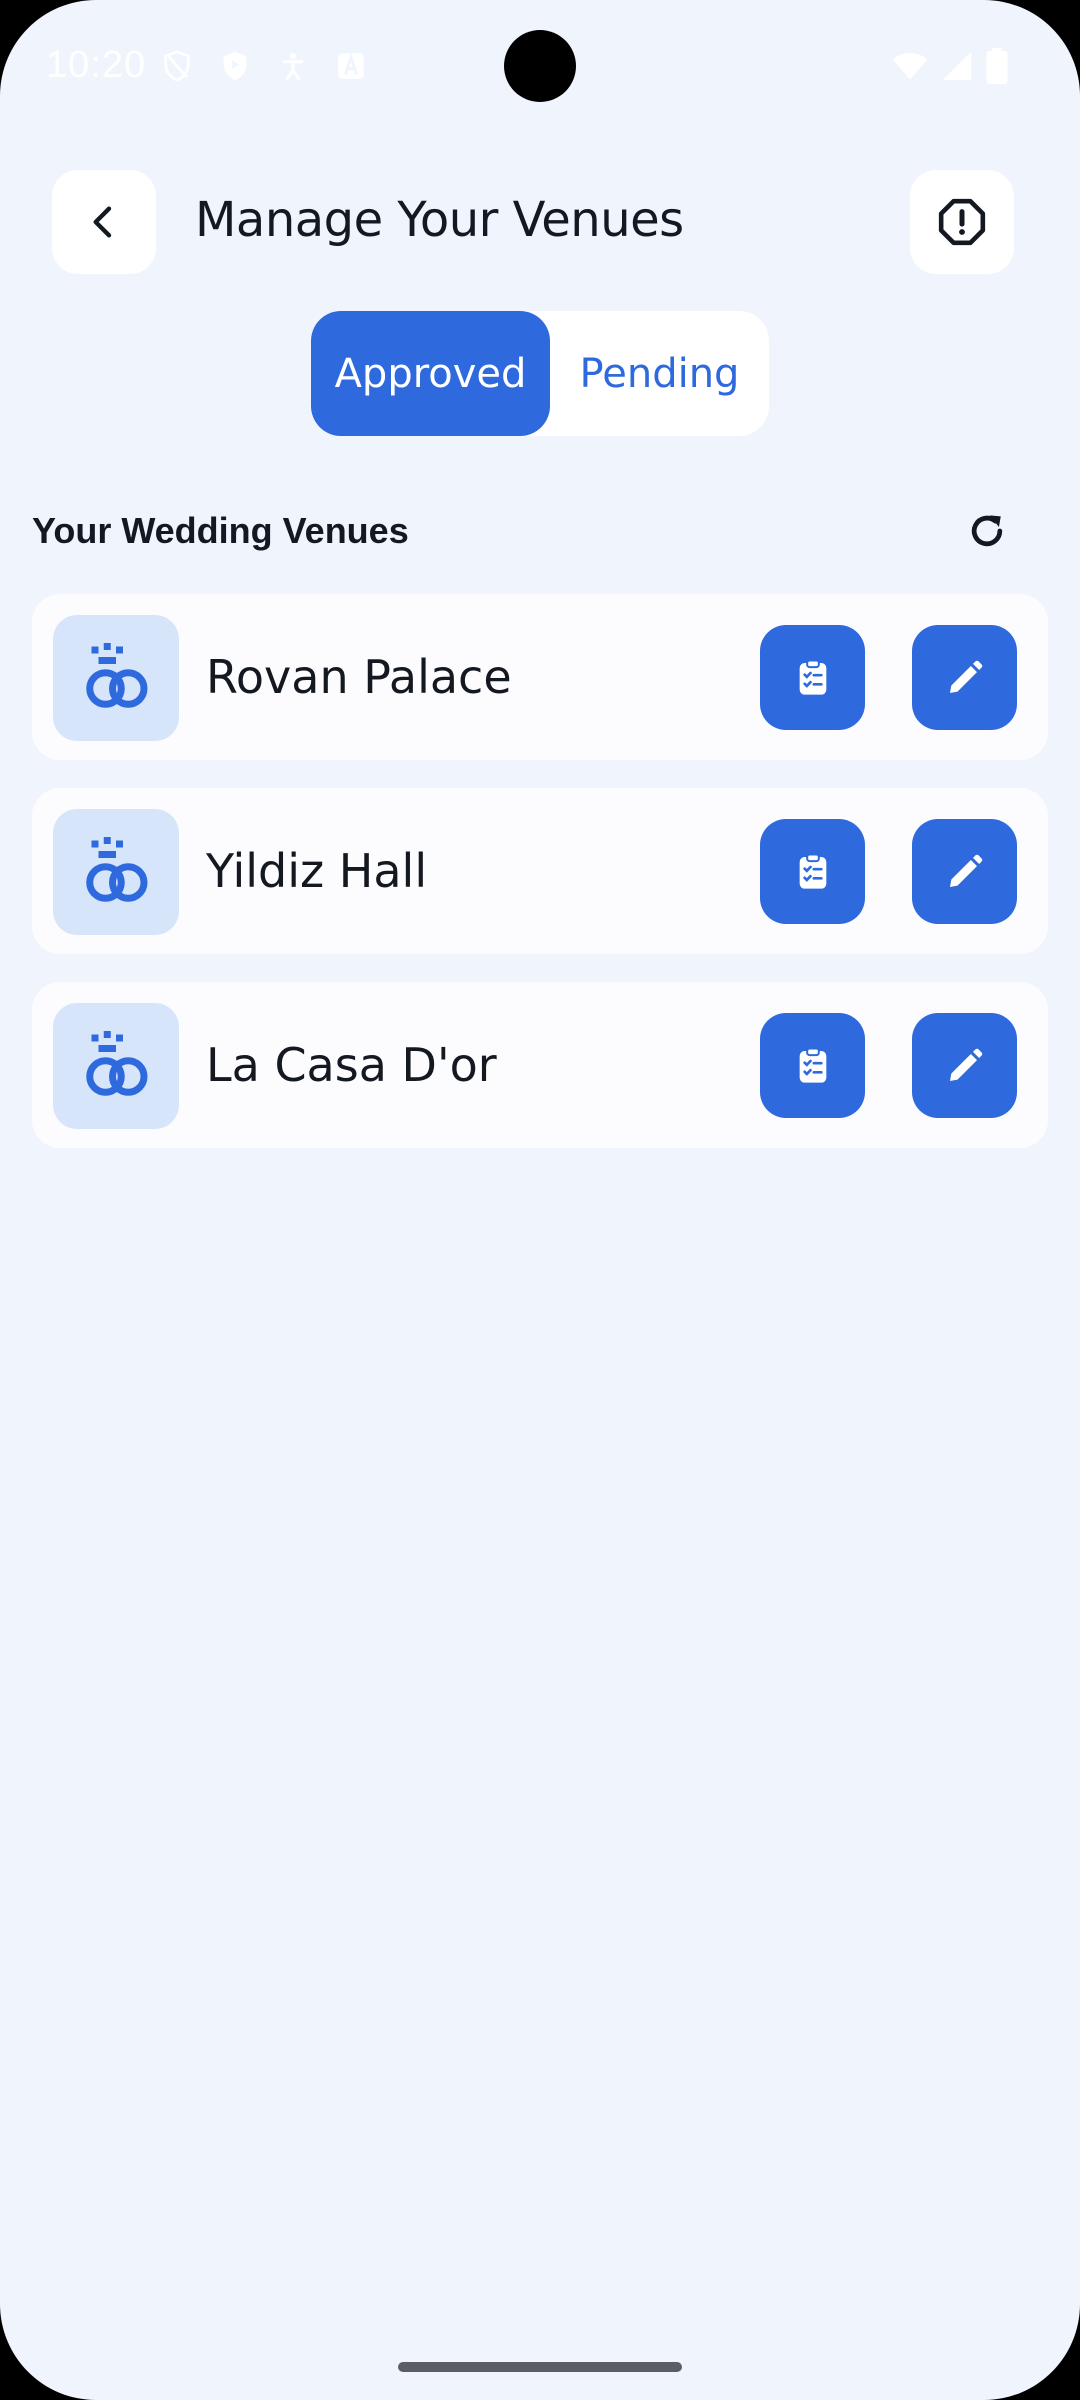 This screenshot has width=1080, height=2400. What do you see at coordinates (910, 66) in the screenshot?
I see `wifi-icon` at bounding box center [910, 66].